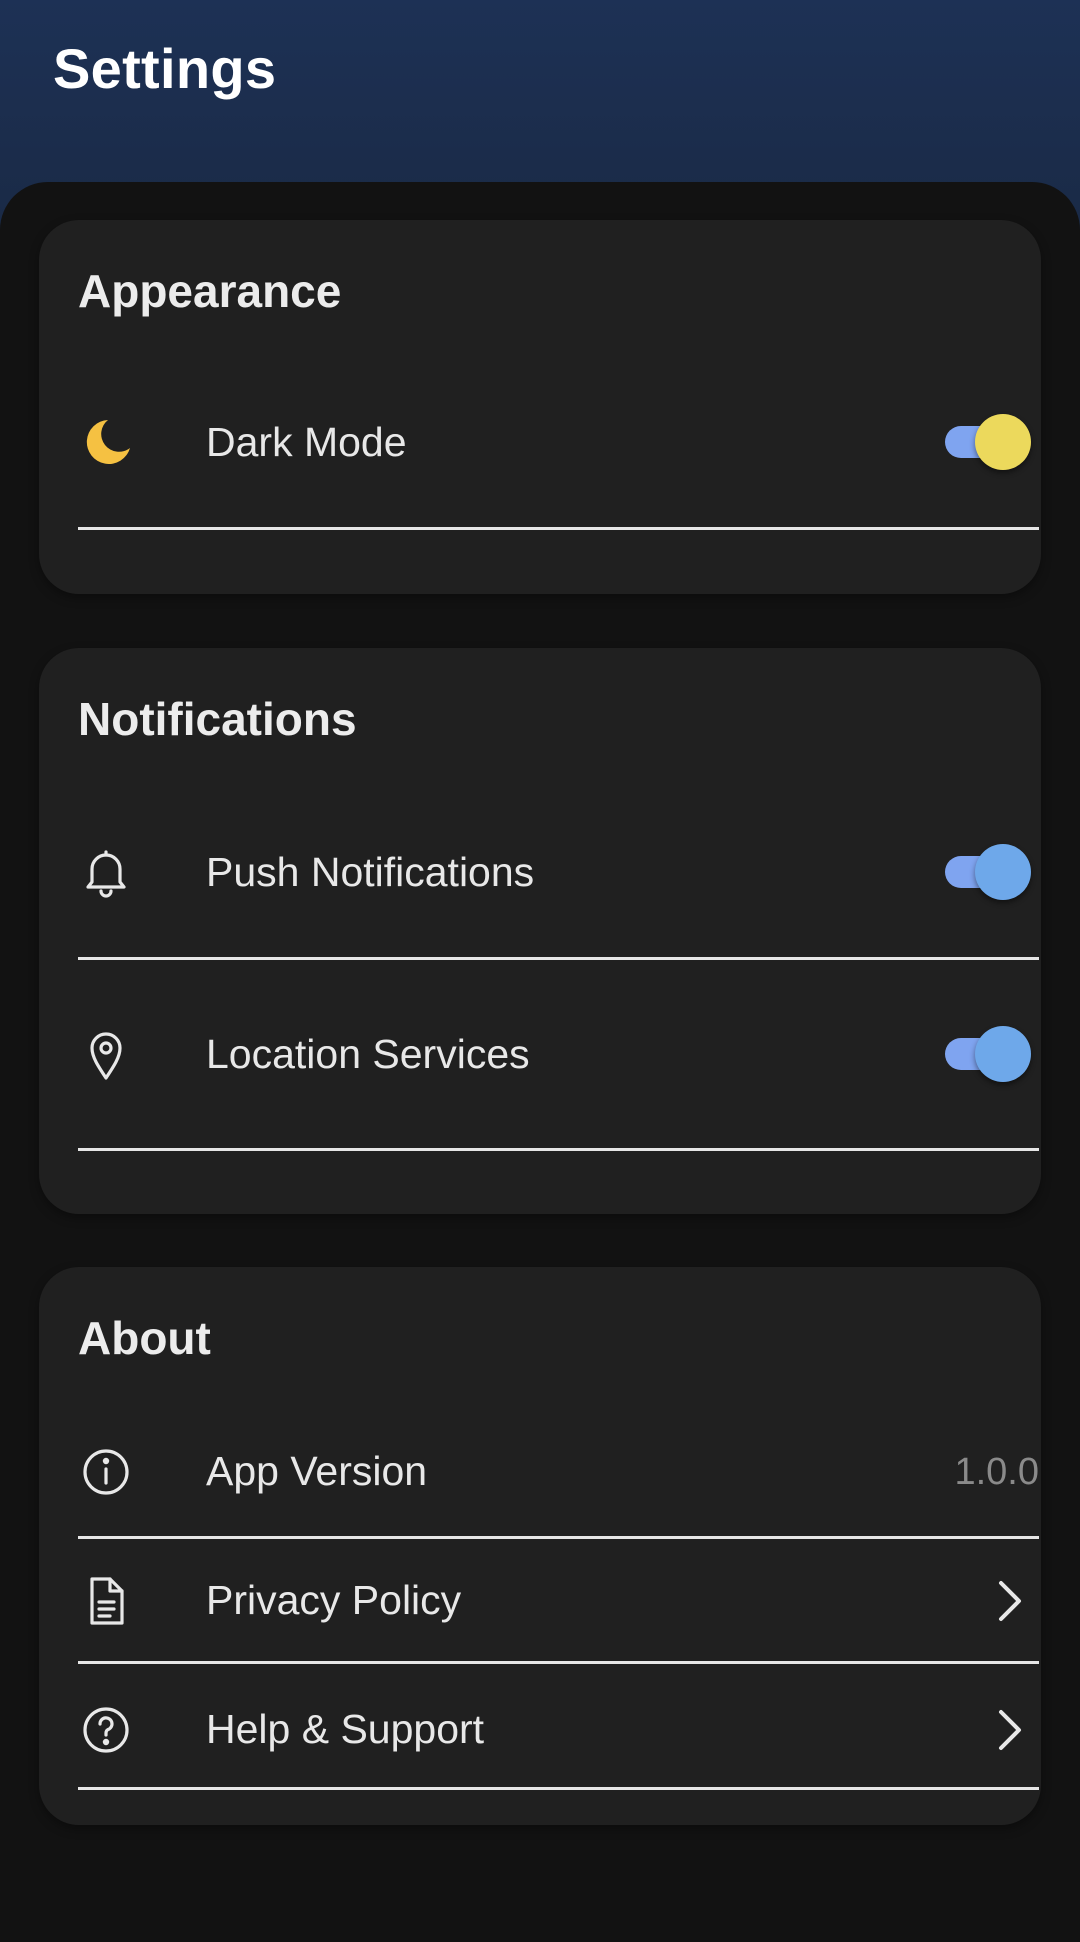 The height and width of the screenshot is (1942, 1080). I want to click on page-title: Settings, so click(165, 68).